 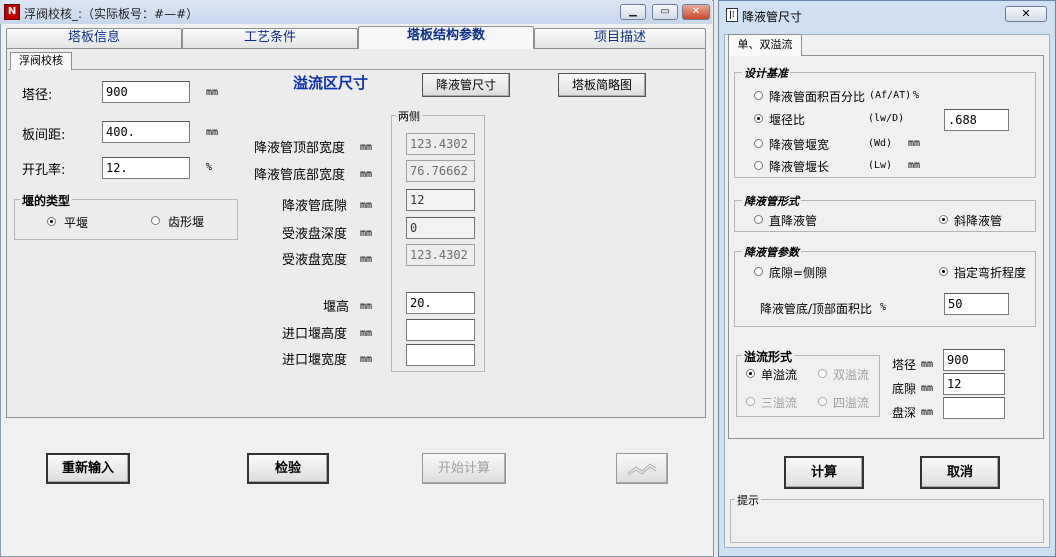 What do you see at coordinates (146, 132) in the screenshot?
I see `plate-spacing-input: 400.` at bounding box center [146, 132].